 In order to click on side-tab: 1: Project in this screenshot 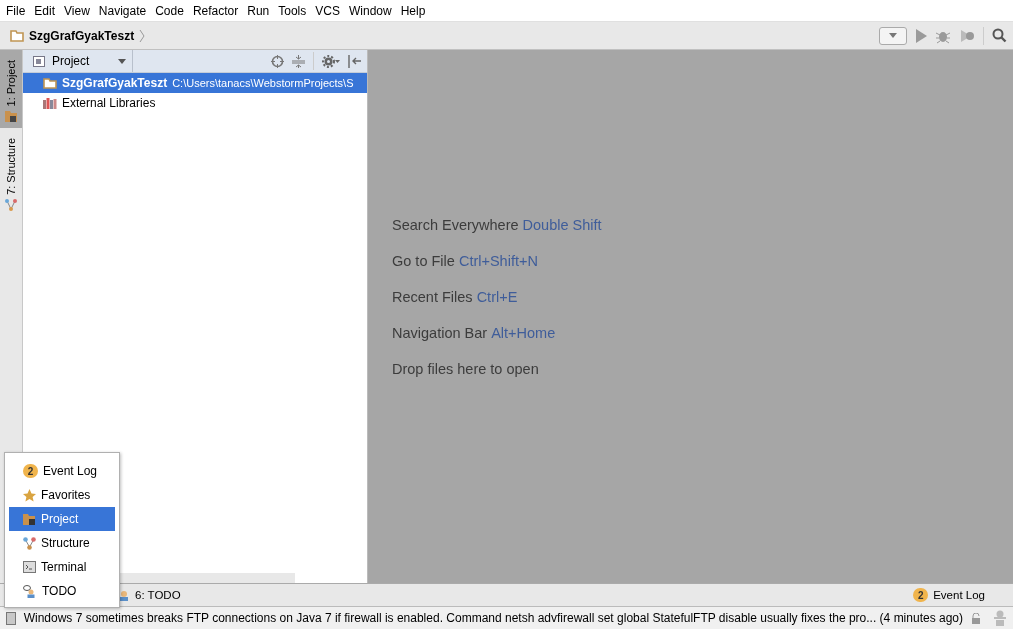, I will do `click(11, 89)`.